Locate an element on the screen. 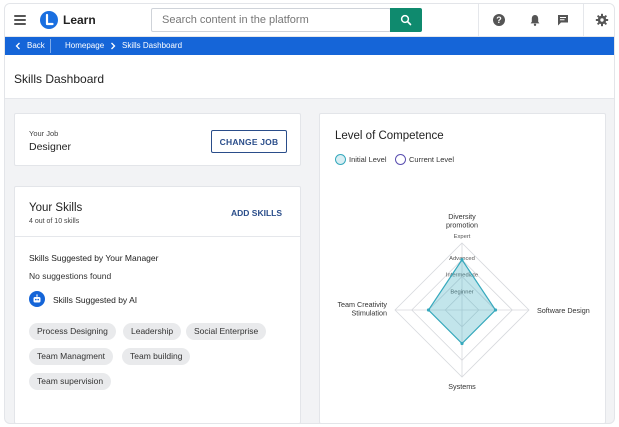  skill-chip: Team supervision is located at coordinates (70, 381).